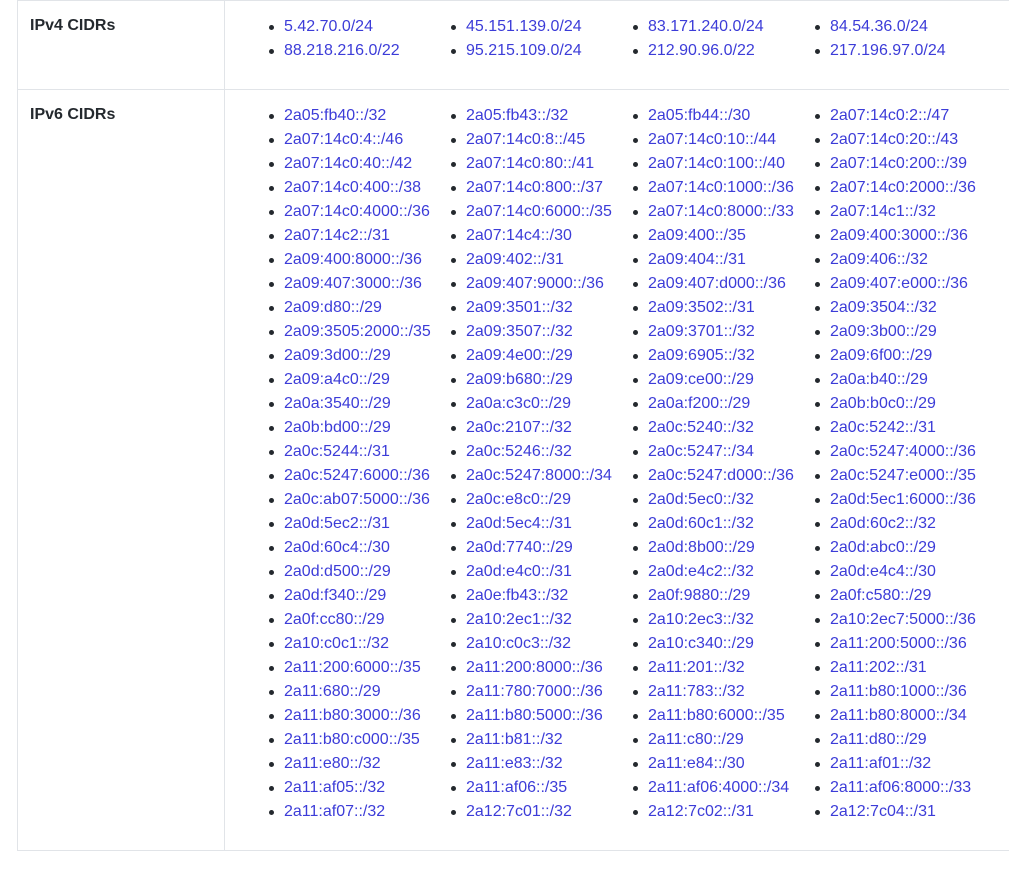  I want to click on cidr-link: 2a09:3d00::/29, so click(337, 355).